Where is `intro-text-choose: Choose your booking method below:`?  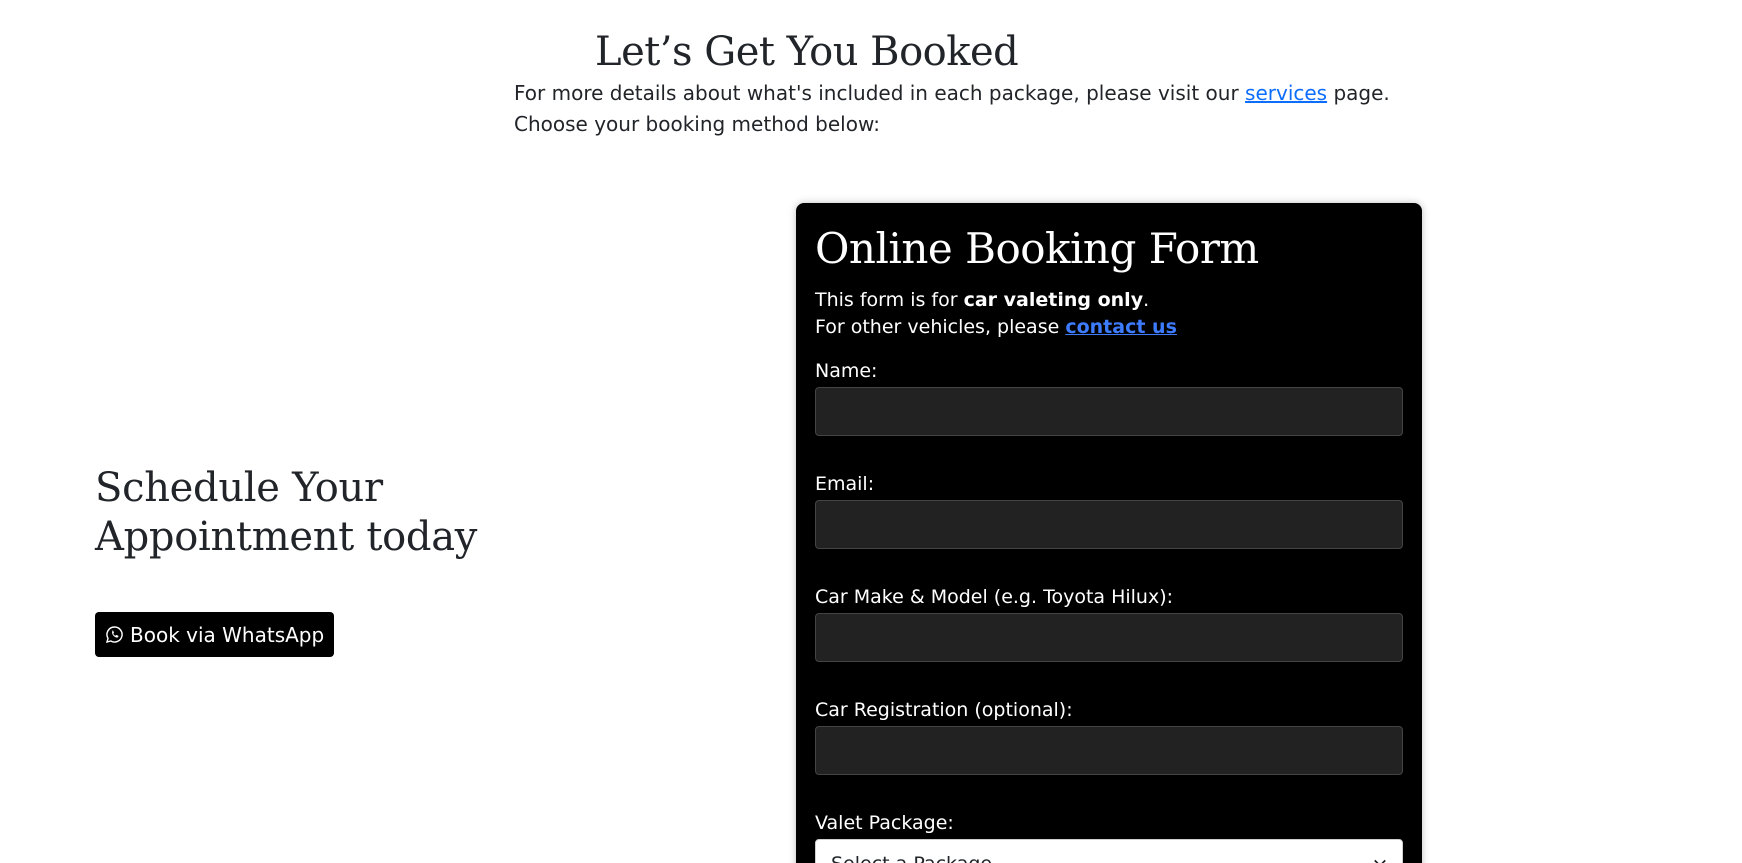 intro-text-choose: Choose your booking method below: is located at coordinates (697, 124).